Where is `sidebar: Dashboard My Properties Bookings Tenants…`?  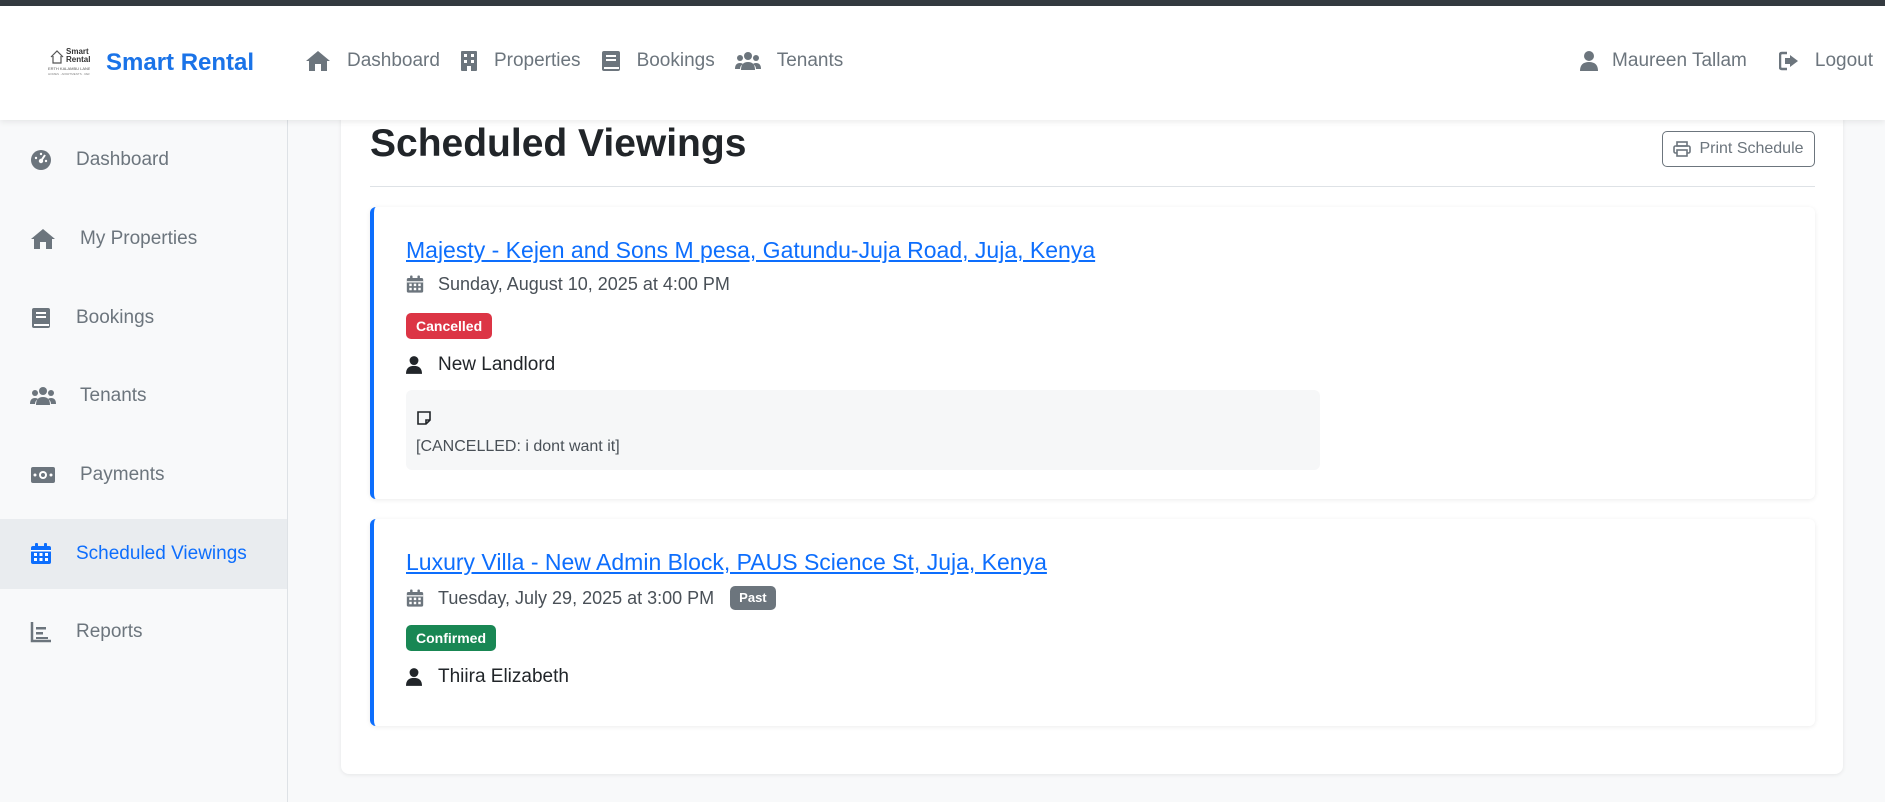
sidebar: Dashboard My Properties Bookings Tenants… is located at coordinates (144, 461).